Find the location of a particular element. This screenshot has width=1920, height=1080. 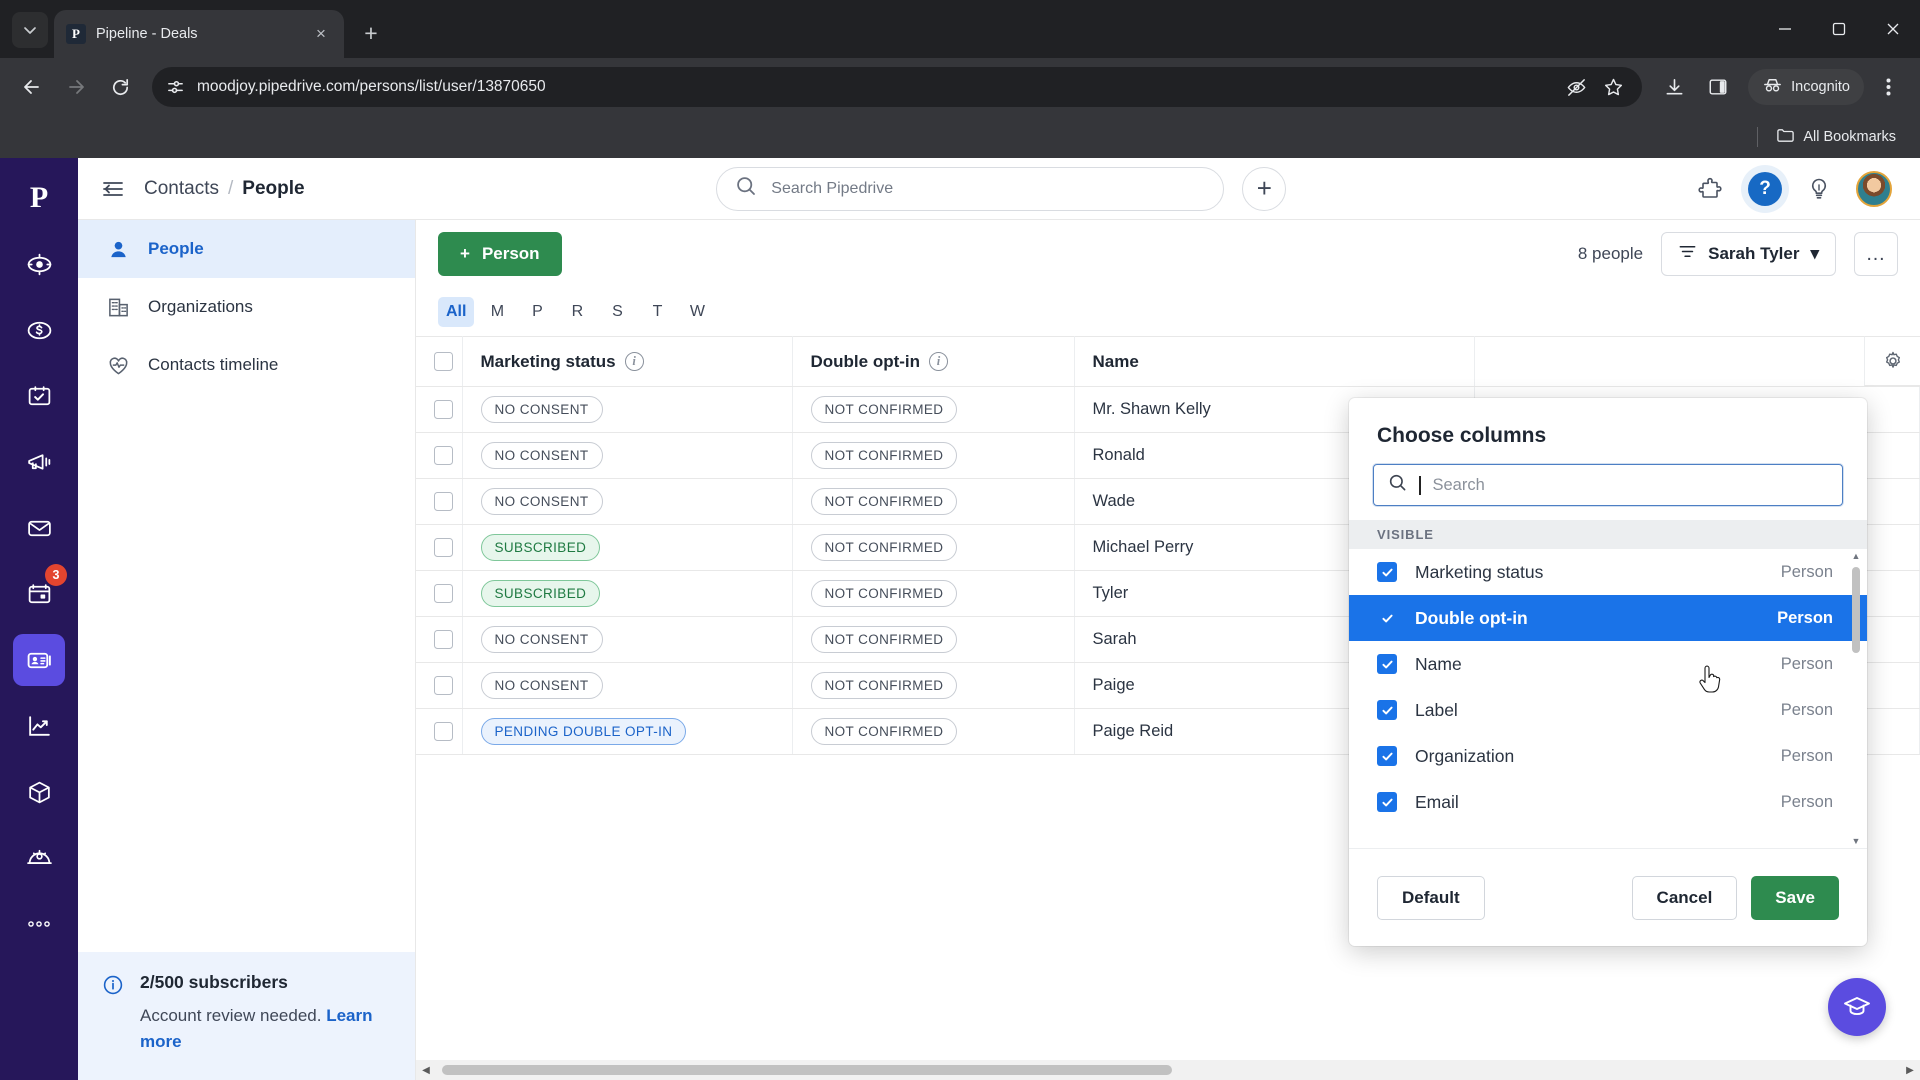

cell-marketing-status: SUBSCRIBED is located at coordinates (627, 547).